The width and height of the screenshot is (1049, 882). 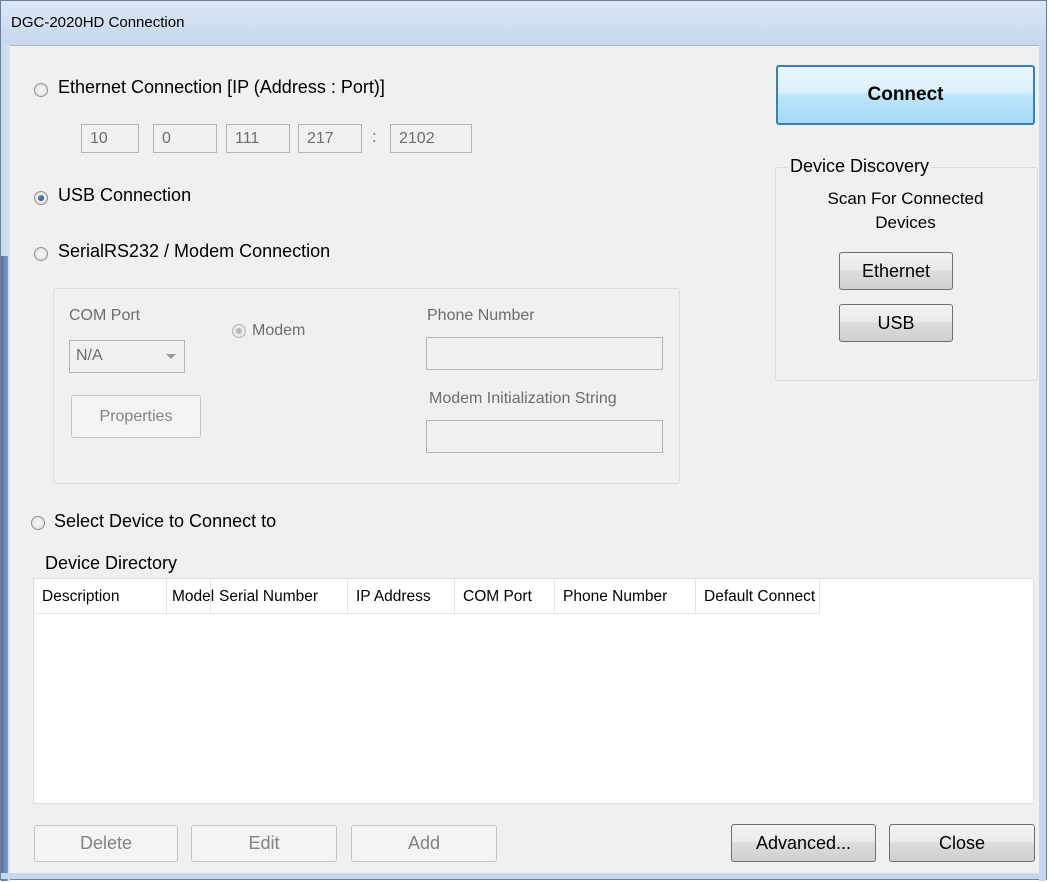 I want to click on column-com-port: COM Port, so click(x=505, y=596).